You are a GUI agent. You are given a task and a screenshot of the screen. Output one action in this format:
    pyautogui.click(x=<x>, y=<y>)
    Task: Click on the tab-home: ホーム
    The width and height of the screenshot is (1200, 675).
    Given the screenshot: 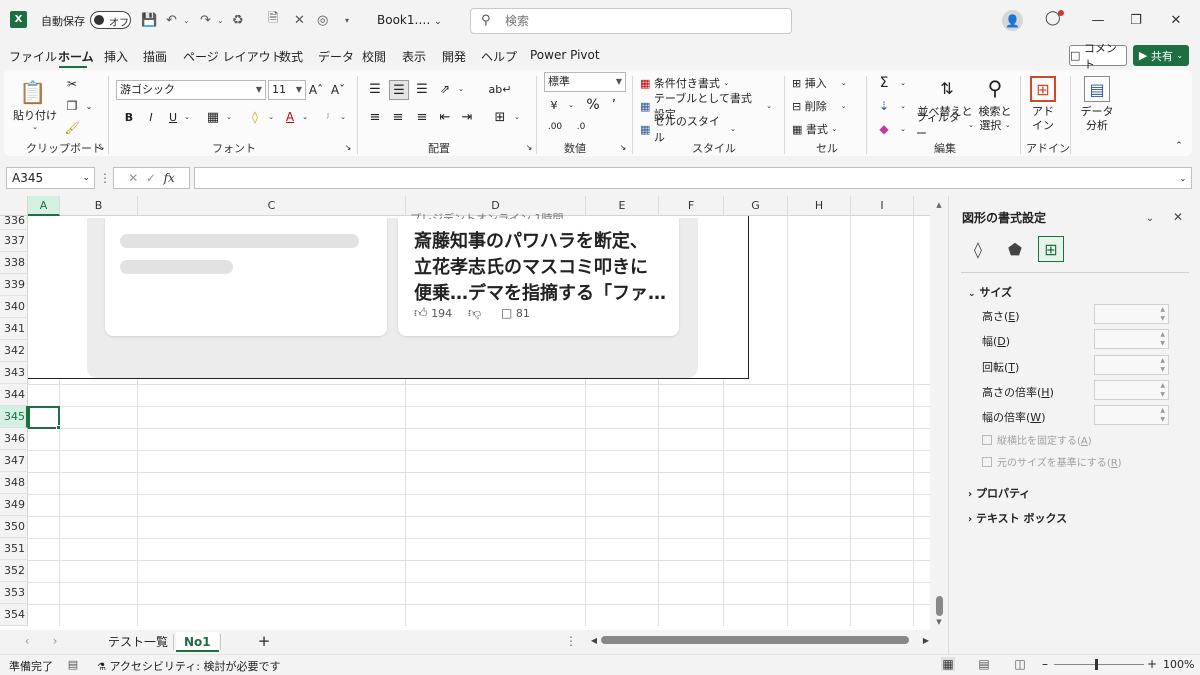 What is the action you would take?
    pyautogui.click(x=76, y=56)
    